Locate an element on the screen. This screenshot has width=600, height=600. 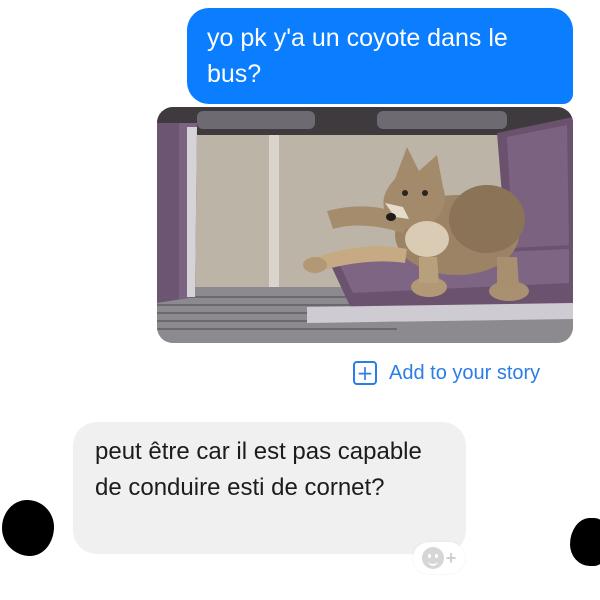
add-reaction-button: + is located at coordinates (439, 558).